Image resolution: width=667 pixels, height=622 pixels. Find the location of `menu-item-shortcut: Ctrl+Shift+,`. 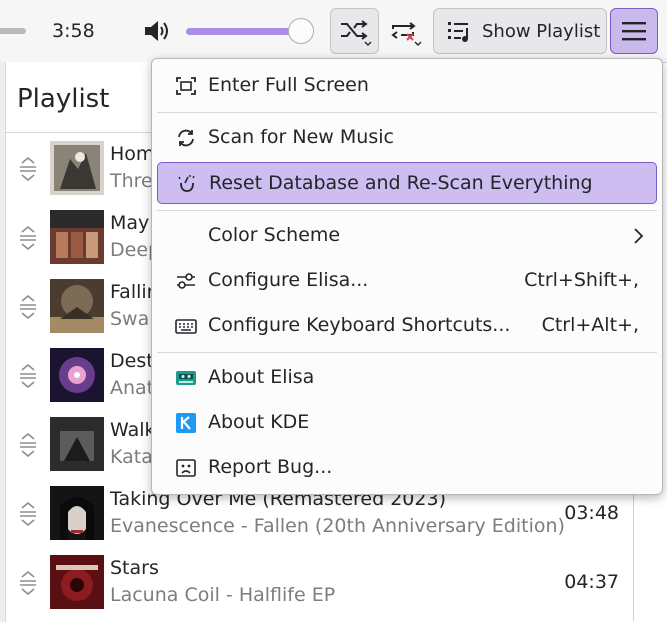

menu-item-shortcut: Ctrl+Shift+, is located at coordinates (581, 280).